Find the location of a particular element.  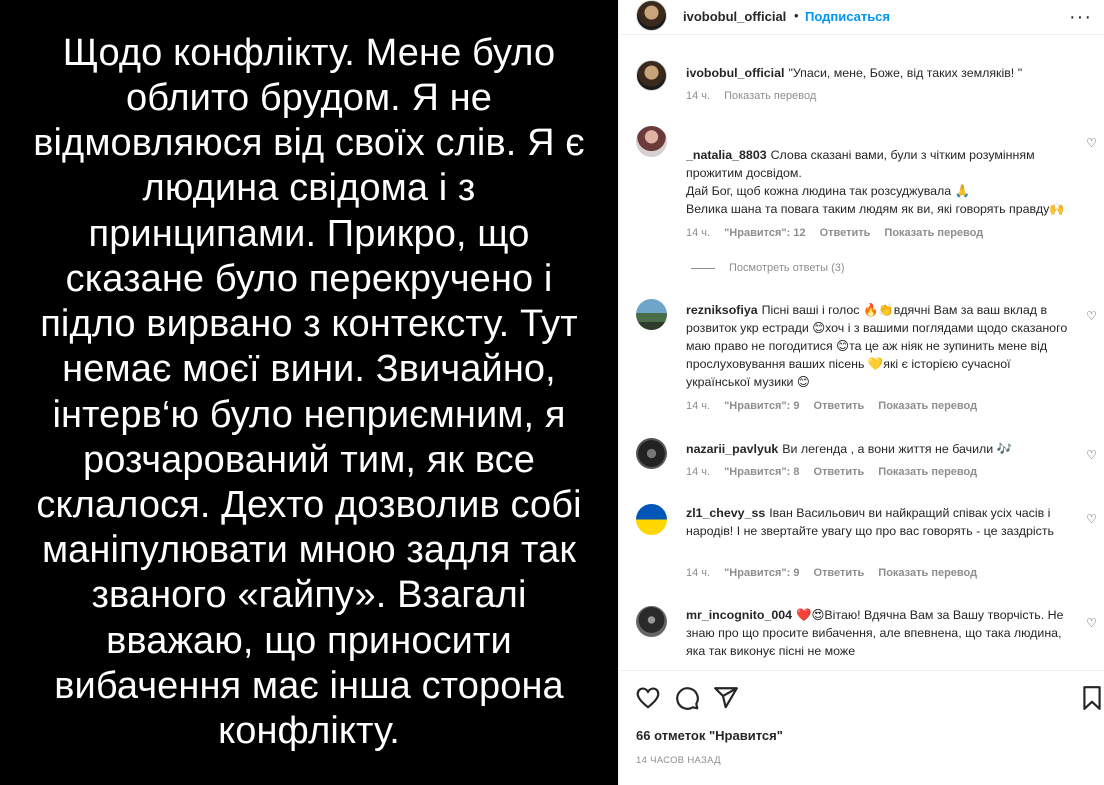

commenter-username: nazarii_pavlyuk is located at coordinates (732, 449).